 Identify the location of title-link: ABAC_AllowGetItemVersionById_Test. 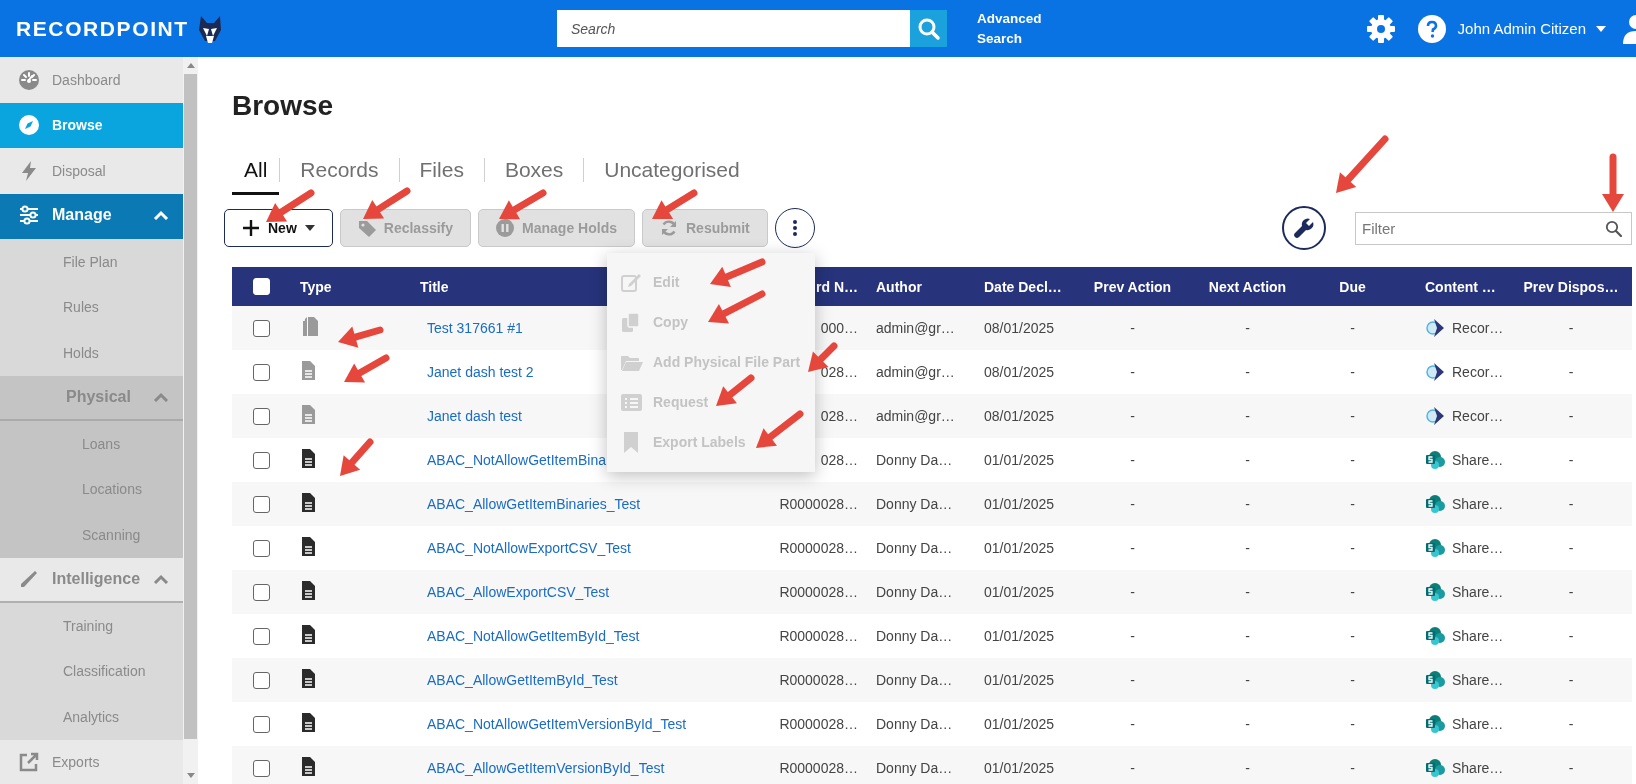
(590, 768).